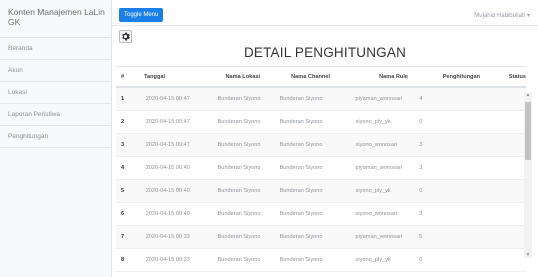 This screenshot has height=277, width=538. I want to click on table-scrollbar: ▲ ▼, so click(528, 175).